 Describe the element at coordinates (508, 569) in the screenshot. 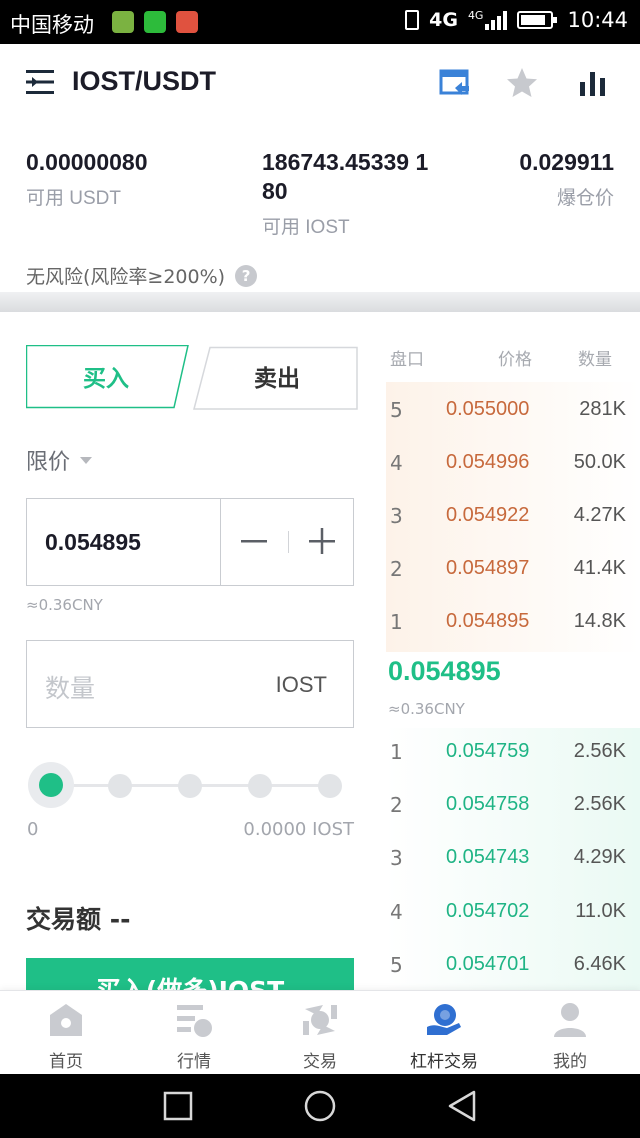

I see `ask-row: 2 0.054897 41.4K` at that location.